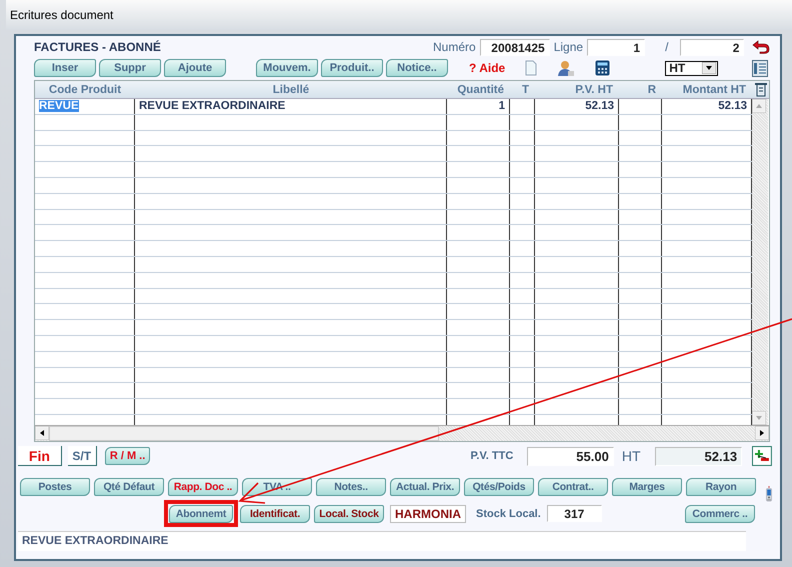 This screenshot has width=792, height=567. What do you see at coordinates (62, 15) in the screenshot?
I see `window-title: Ecritures document` at bounding box center [62, 15].